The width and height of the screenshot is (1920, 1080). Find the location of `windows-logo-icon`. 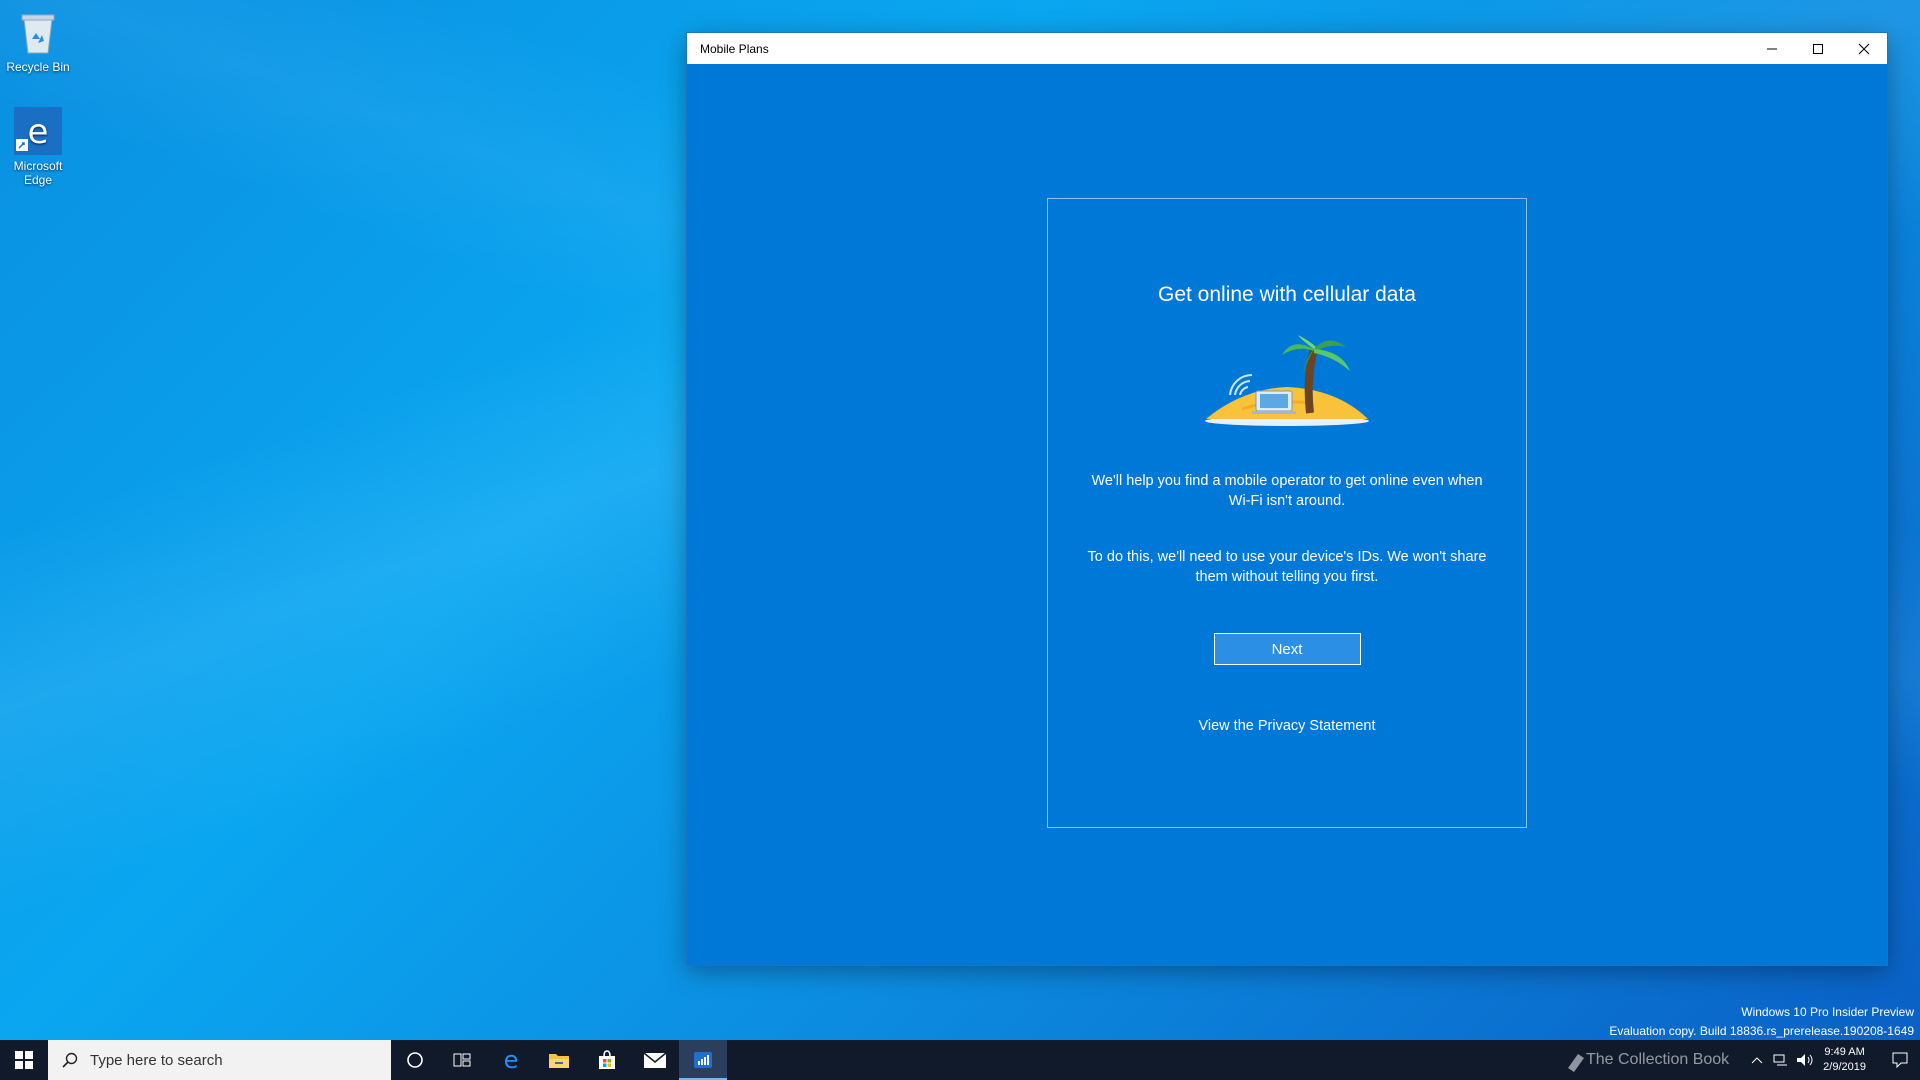

windows-logo-icon is located at coordinates (24, 1060).